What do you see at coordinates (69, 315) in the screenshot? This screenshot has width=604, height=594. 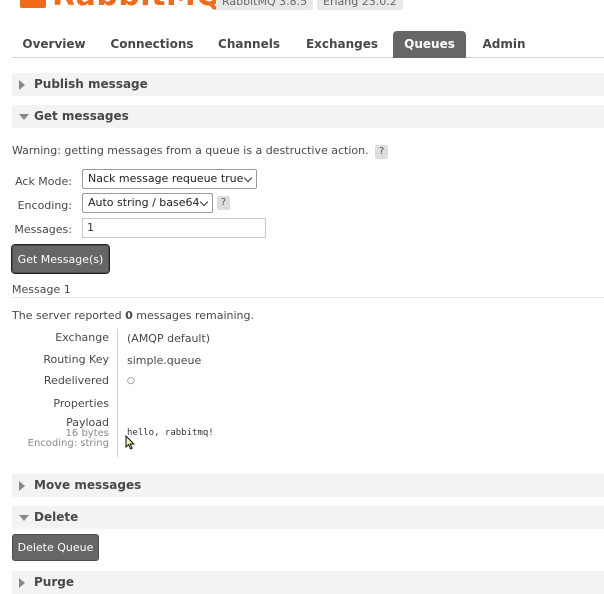 I see `server-report-prefix: The server reported` at bounding box center [69, 315].